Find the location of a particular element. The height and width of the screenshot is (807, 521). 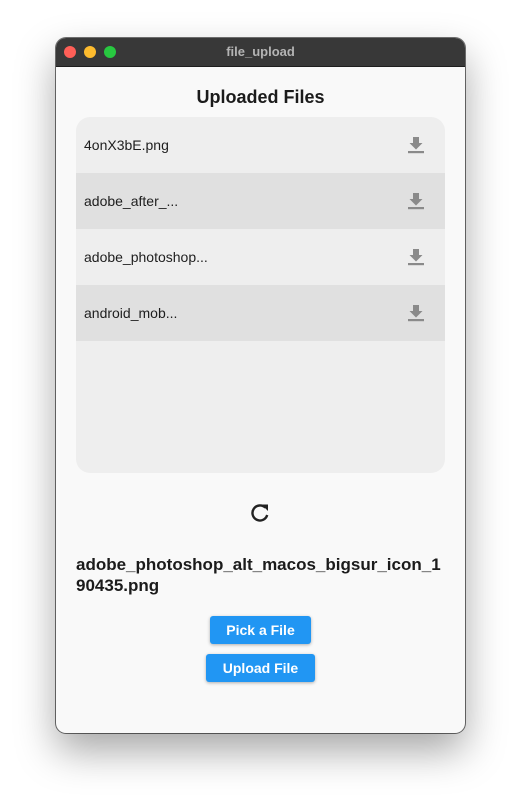

refresh-icon is located at coordinates (260, 513).